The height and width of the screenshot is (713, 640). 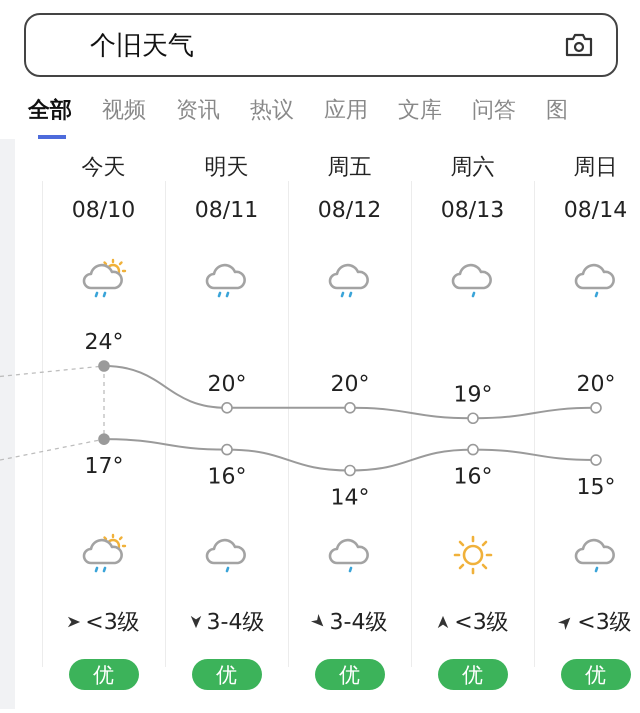 I want to click on tab: 图, so click(x=557, y=108).